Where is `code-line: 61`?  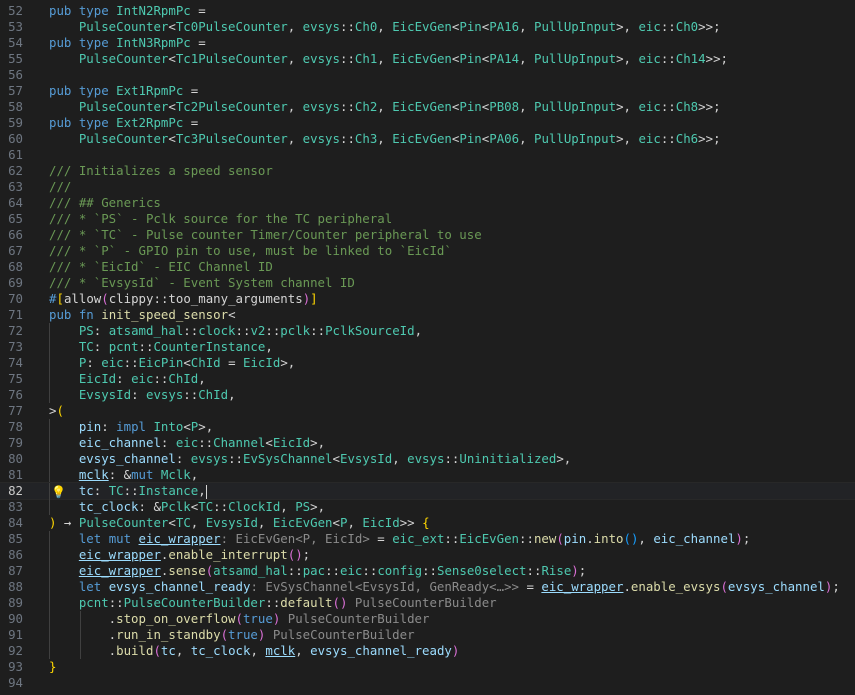
code-line: 61 is located at coordinates (427, 155).